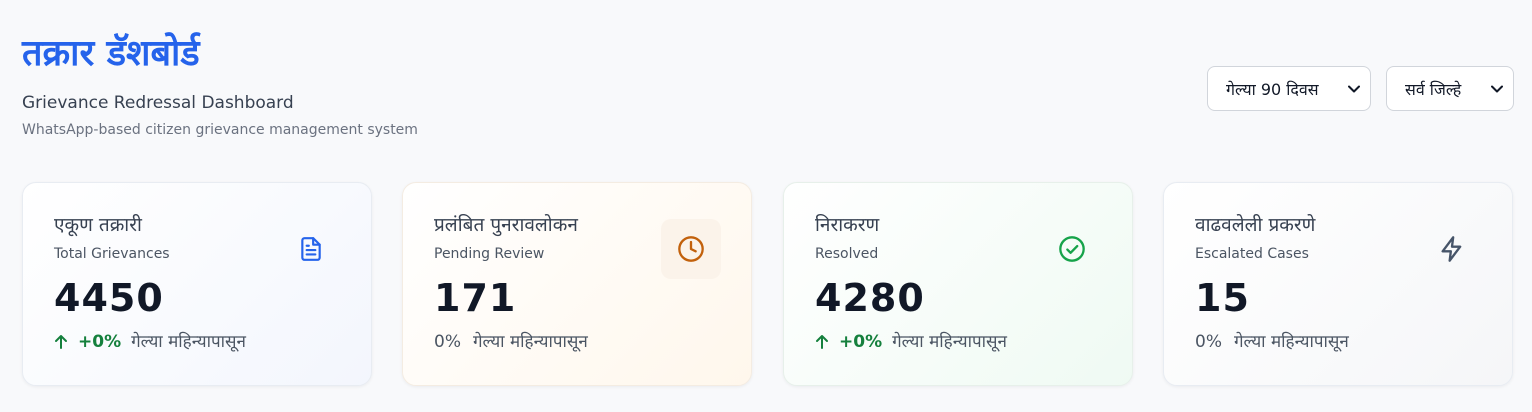 This screenshot has height=412, width=1532. I want to click on page-subtitle: Grievance Redressal Dashboard, so click(158, 103).